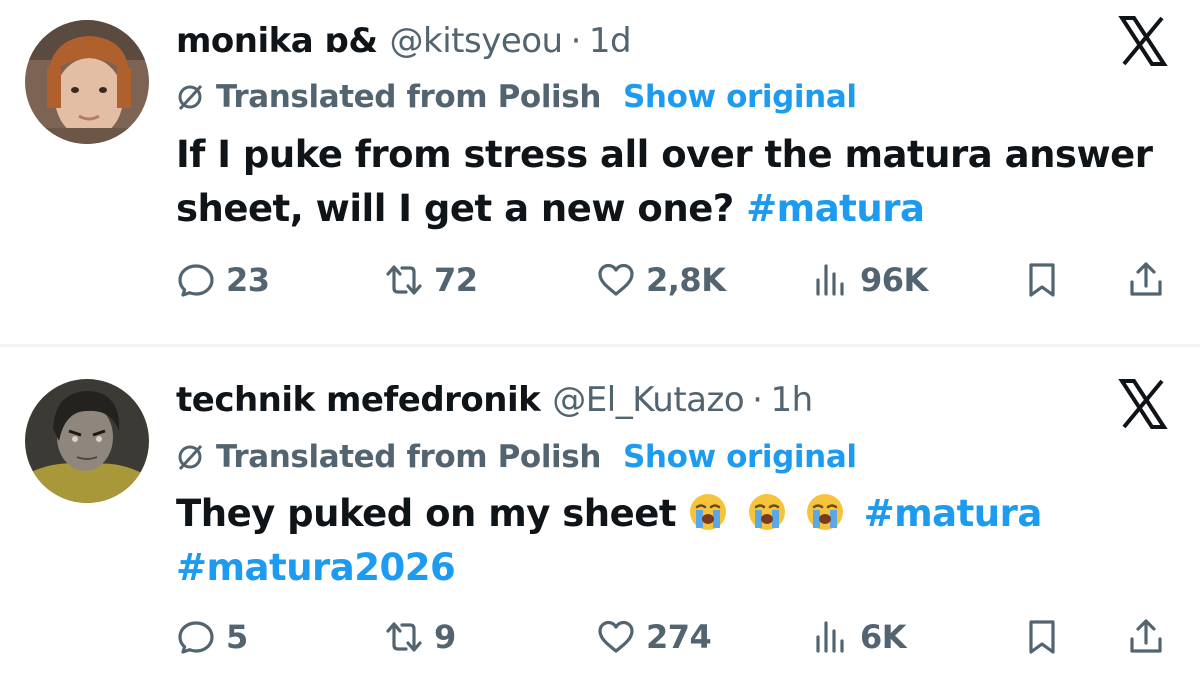  I want to click on author-name: technik mefedronik, so click(358, 400).